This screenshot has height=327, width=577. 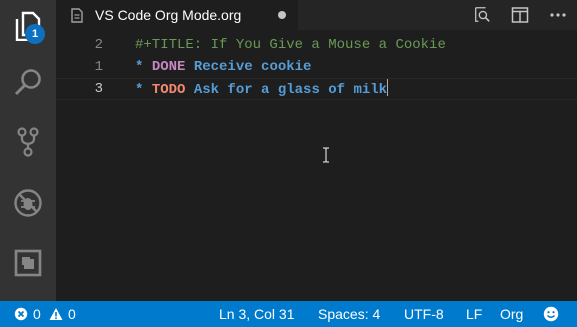 I want to click on todo-keyword: TODO, so click(x=168, y=90).